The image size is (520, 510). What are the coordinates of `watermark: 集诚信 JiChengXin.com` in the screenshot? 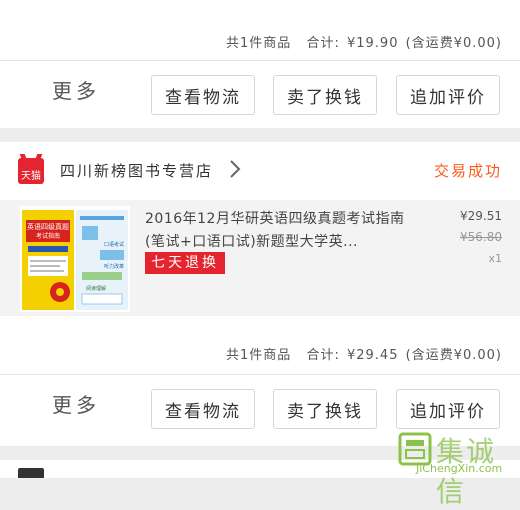 It's located at (456, 468).